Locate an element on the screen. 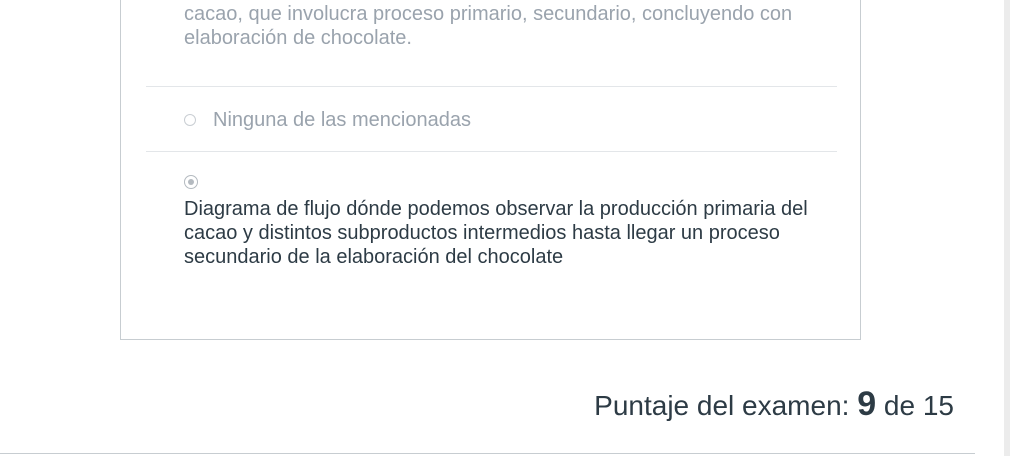  score-prefix: Puntaje del examen: is located at coordinates (722, 405).